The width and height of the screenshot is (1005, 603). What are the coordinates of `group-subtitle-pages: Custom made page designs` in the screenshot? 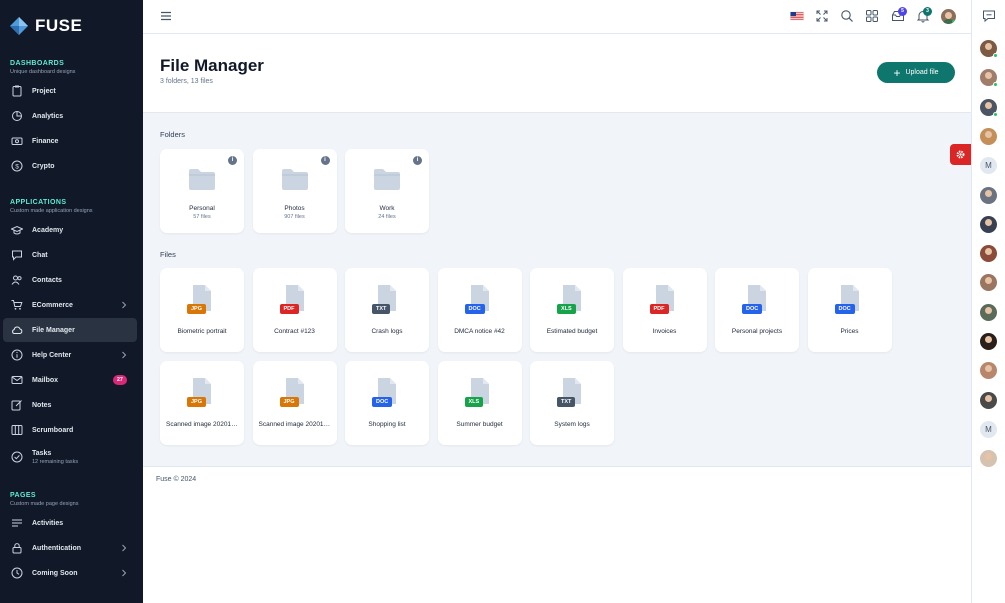 It's located at (44, 504).